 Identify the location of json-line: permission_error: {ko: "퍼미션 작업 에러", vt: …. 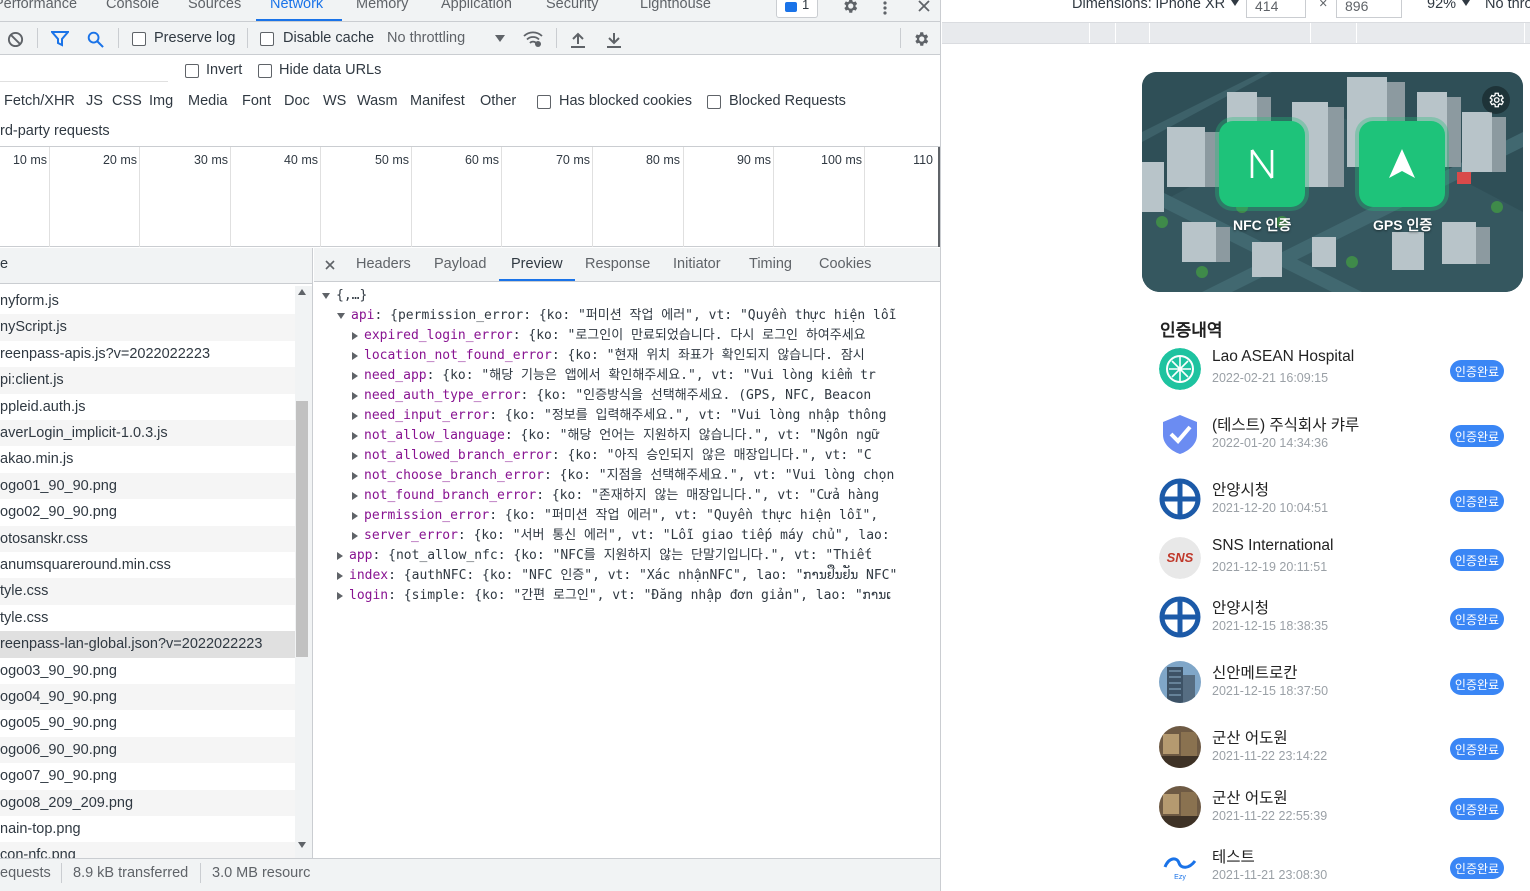
(615, 516).